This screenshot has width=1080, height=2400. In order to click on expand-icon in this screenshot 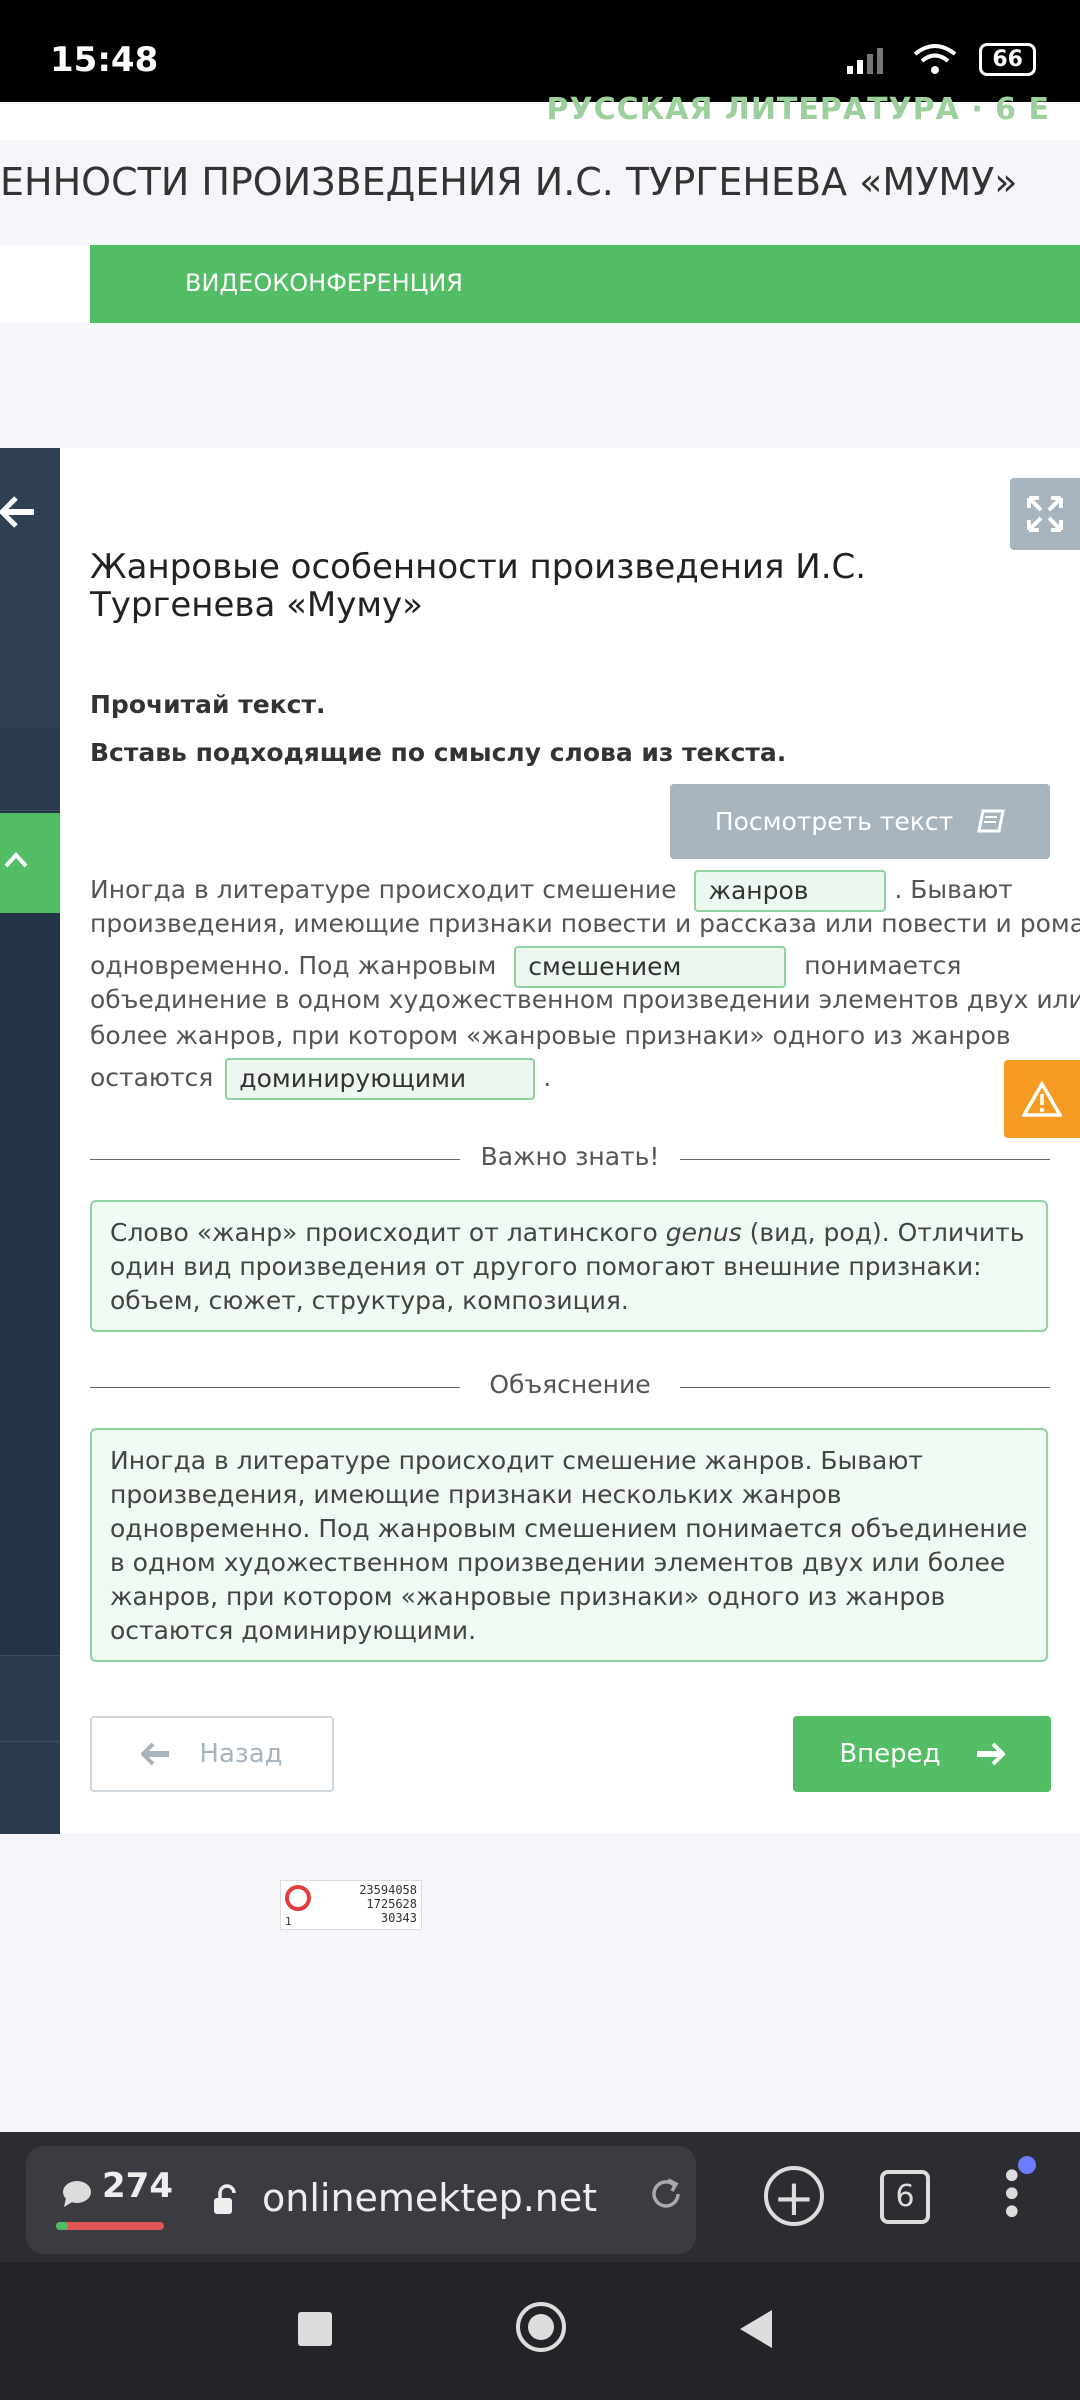, I will do `click(1045, 514)`.